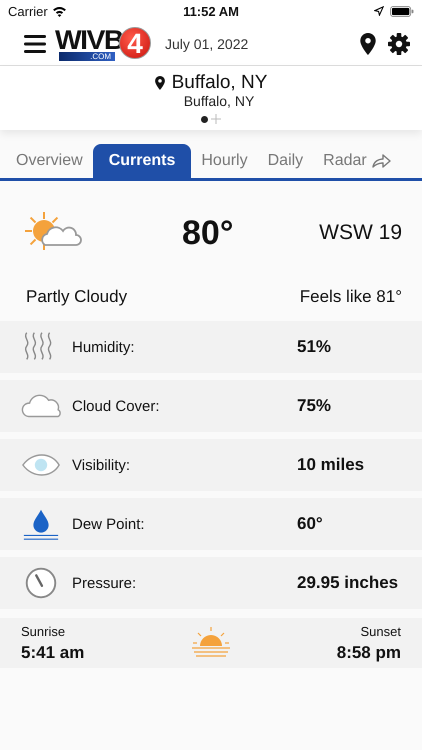 Image resolution: width=422 pixels, height=750 pixels. I want to click on detail-value: 60°, so click(310, 524).